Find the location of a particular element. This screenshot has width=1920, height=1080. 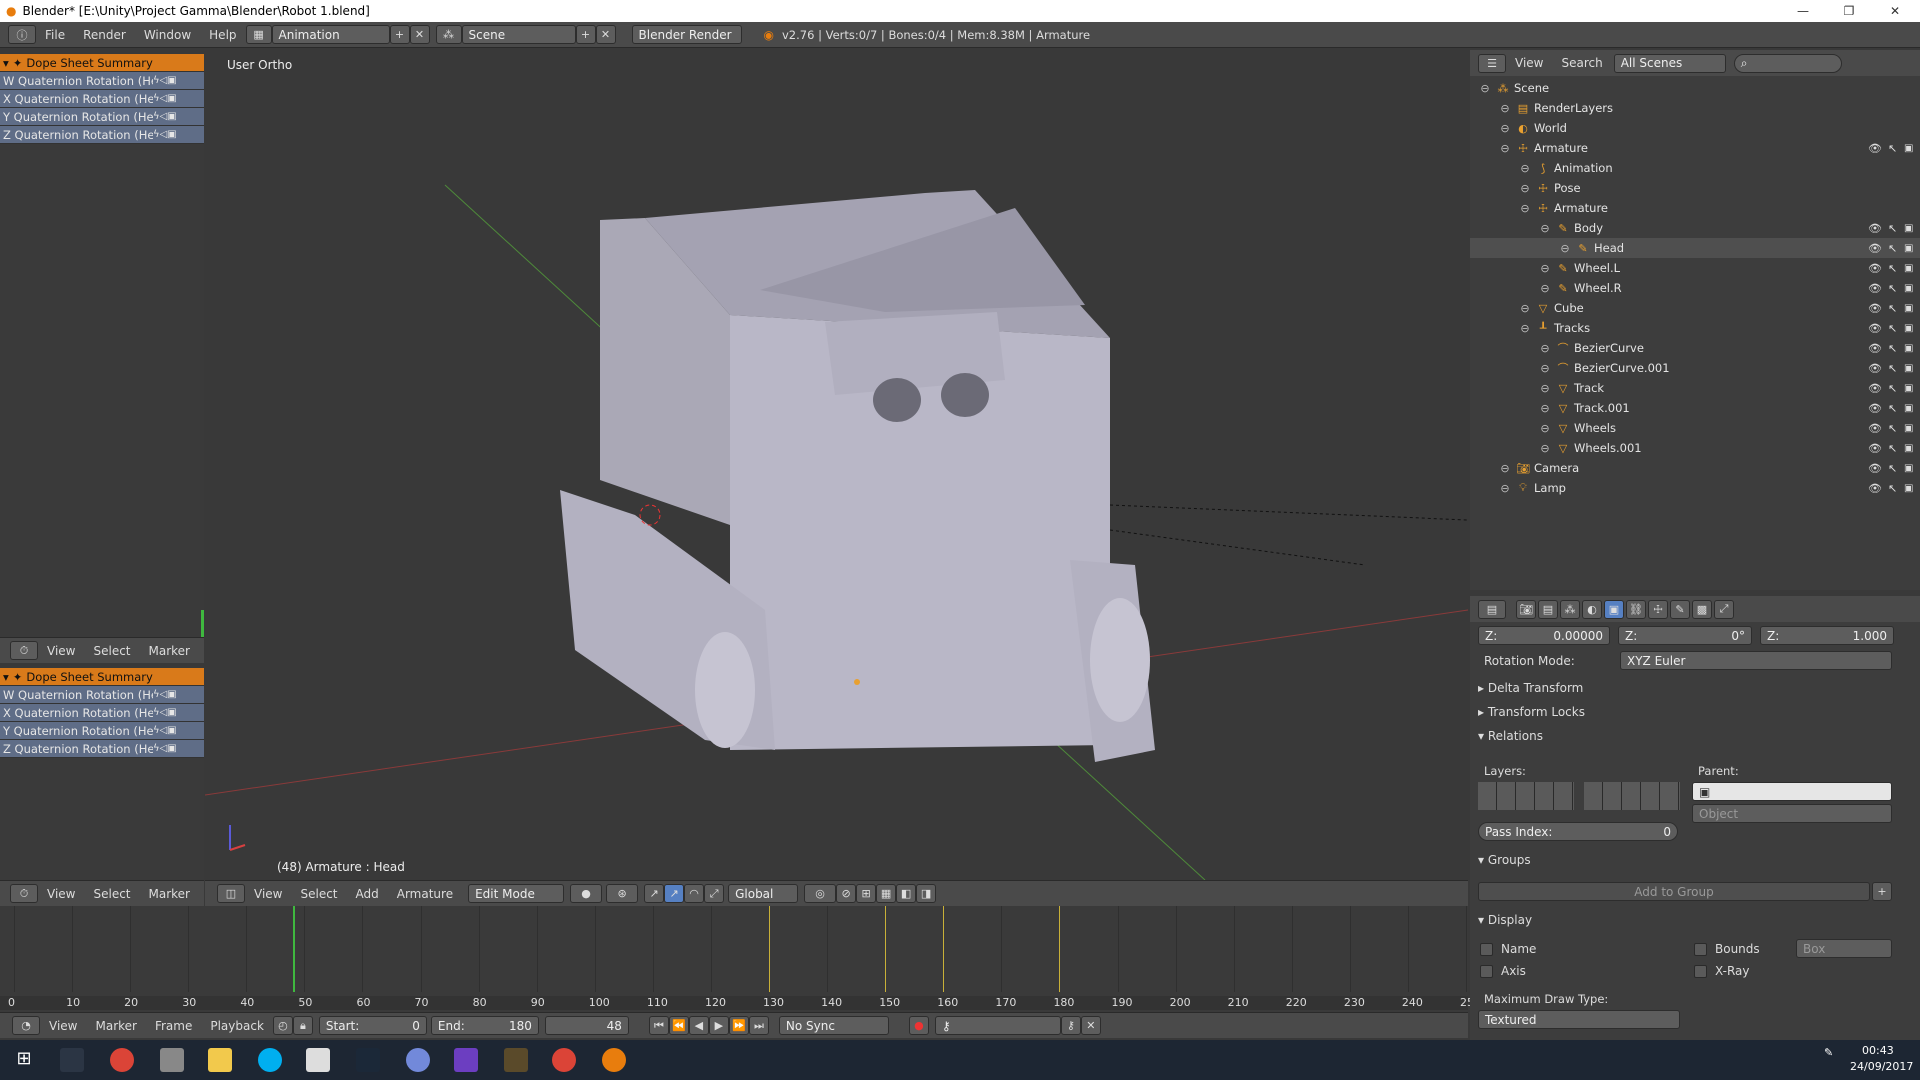

search-input: ⌕ is located at coordinates (1787, 63).